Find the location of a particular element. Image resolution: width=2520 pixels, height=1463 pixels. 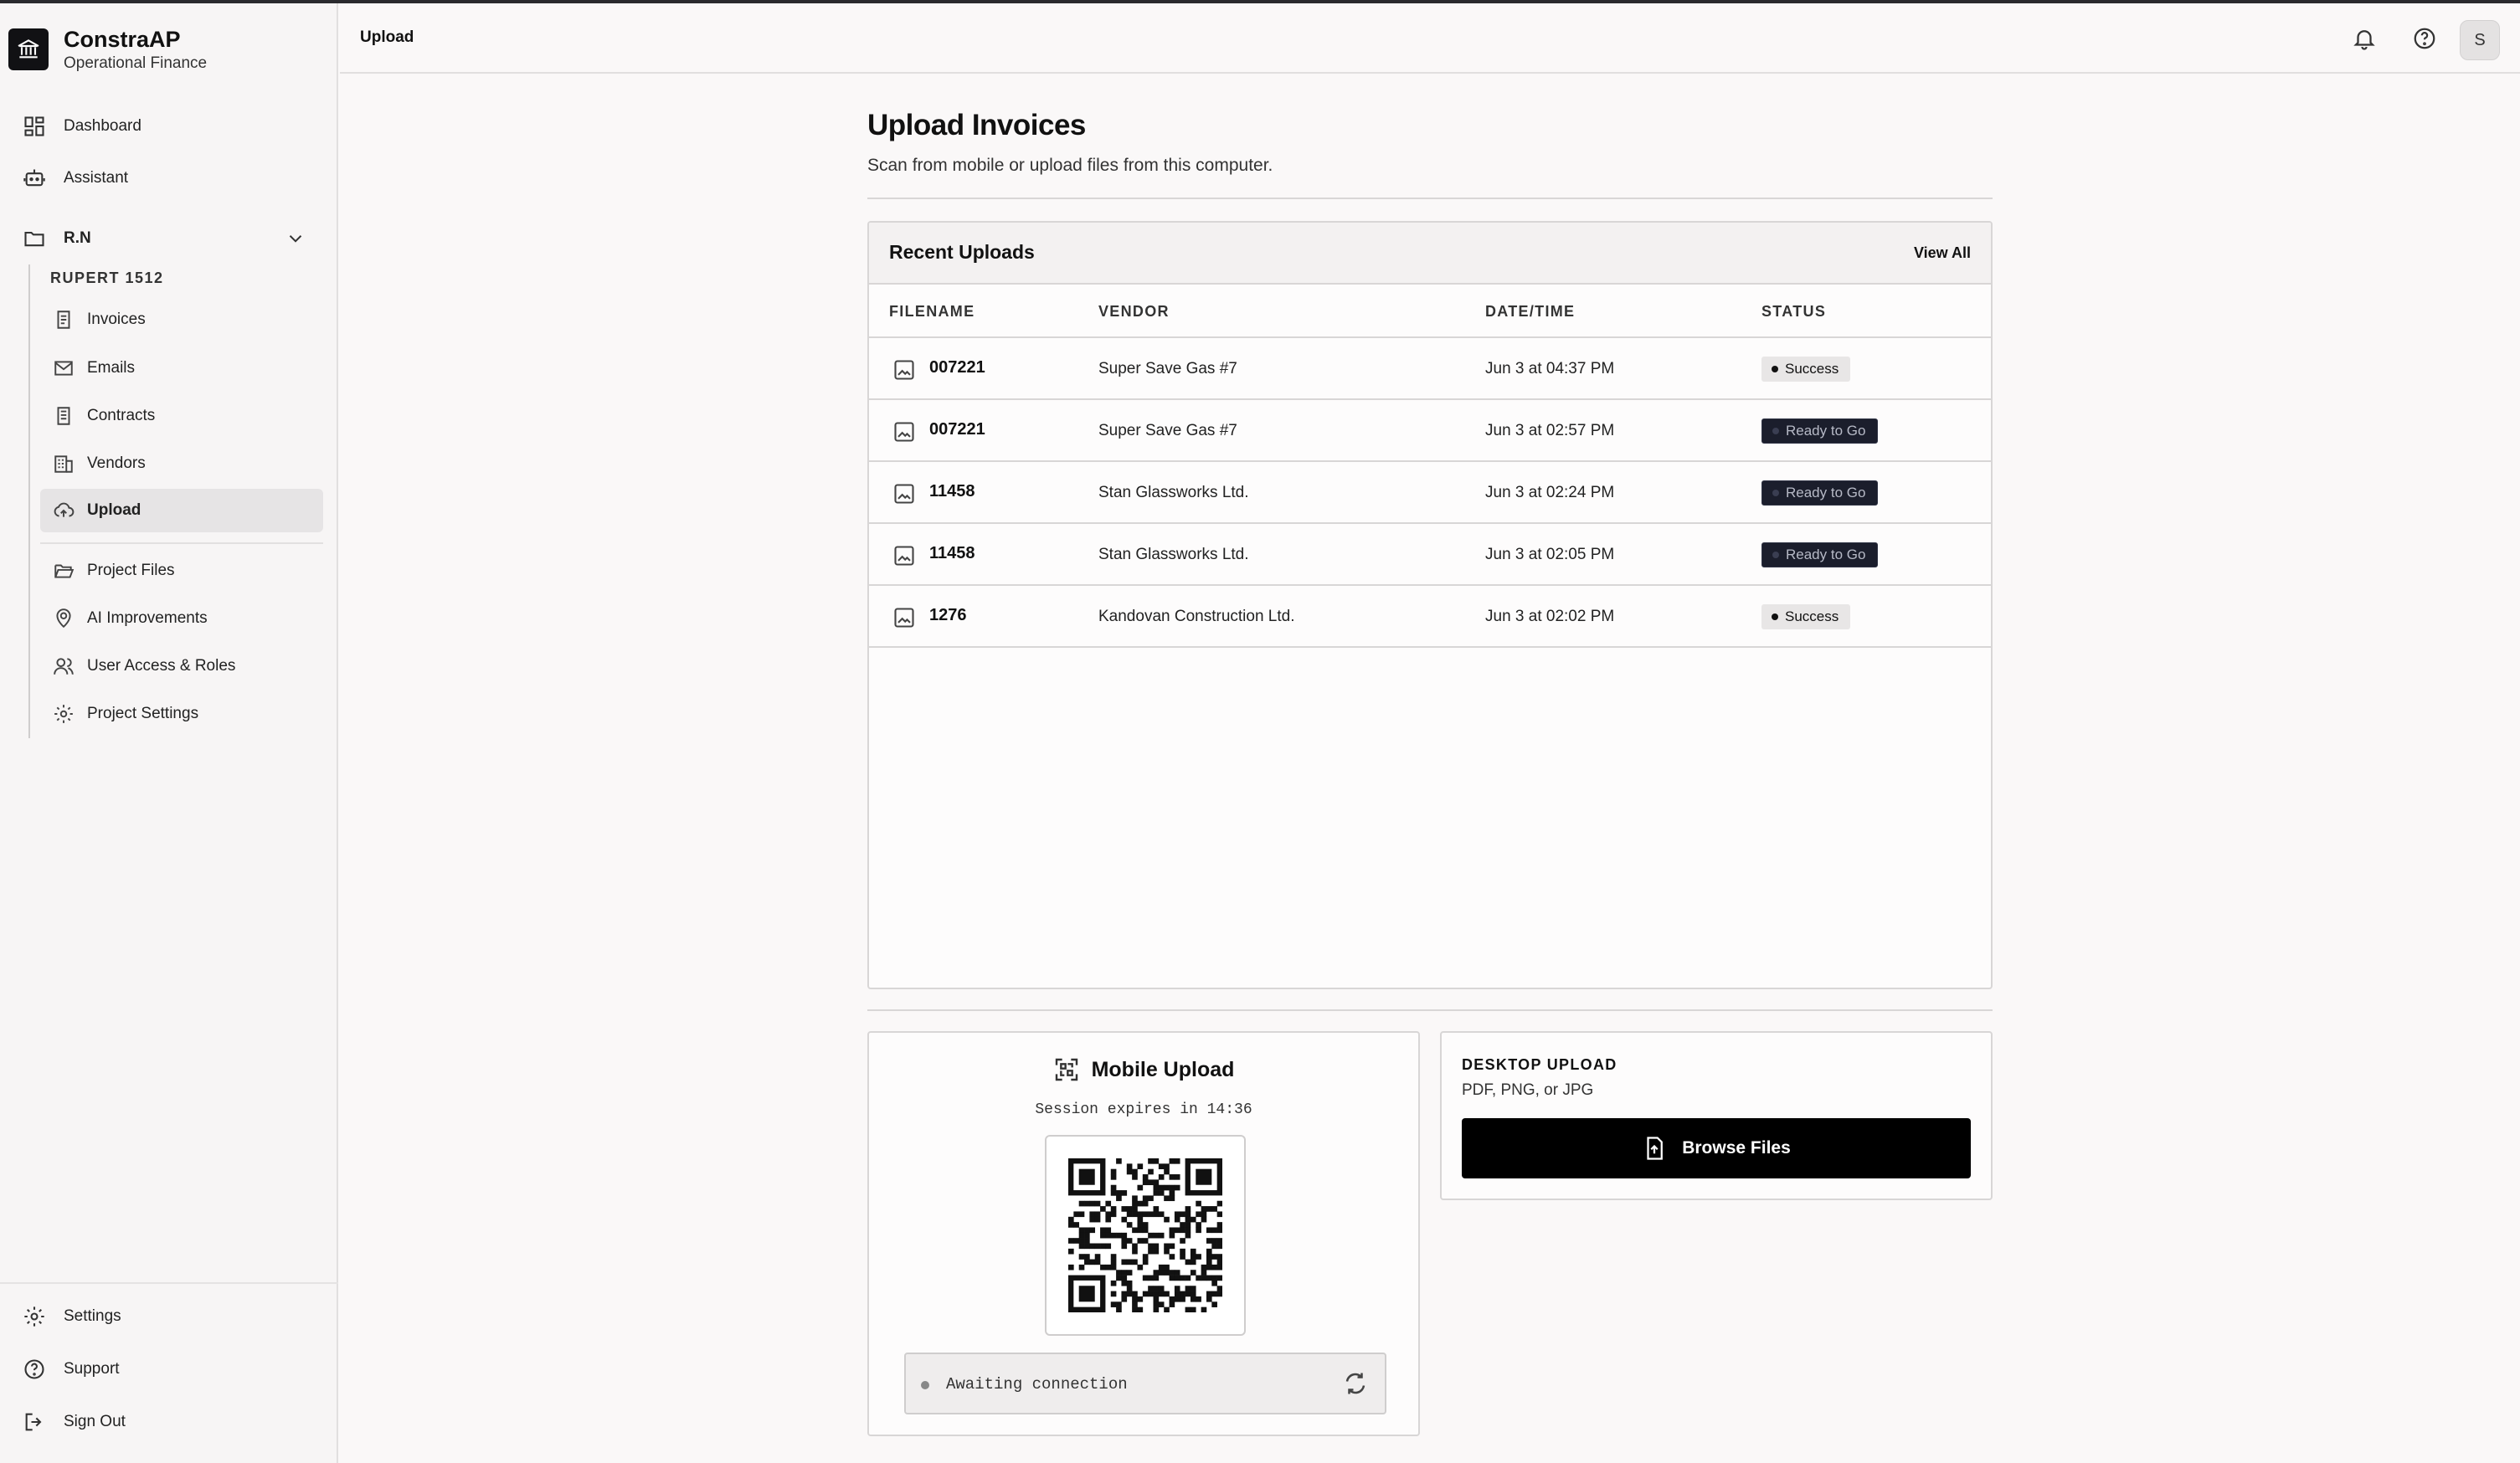

connection-status-text: Awaiting connection is located at coordinates (1037, 1384).